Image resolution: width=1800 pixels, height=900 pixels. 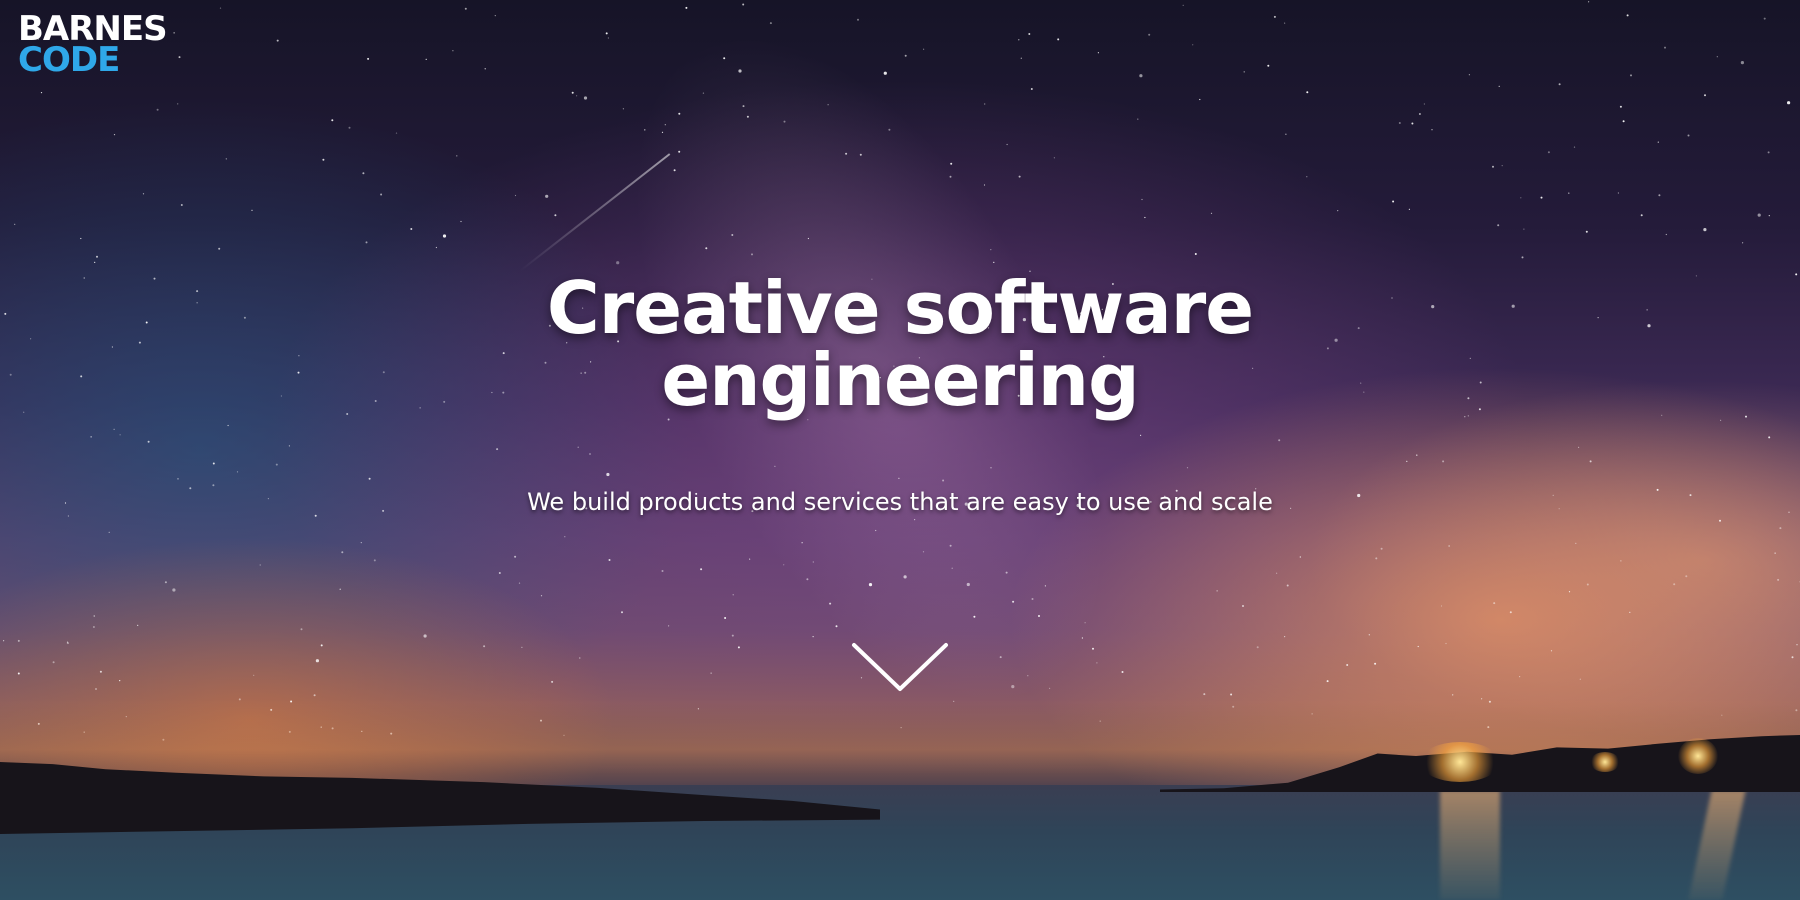 What do you see at coordinates (595, 212) in the screenshot?
I see `shooting-star` at bounding box center [595, 212].